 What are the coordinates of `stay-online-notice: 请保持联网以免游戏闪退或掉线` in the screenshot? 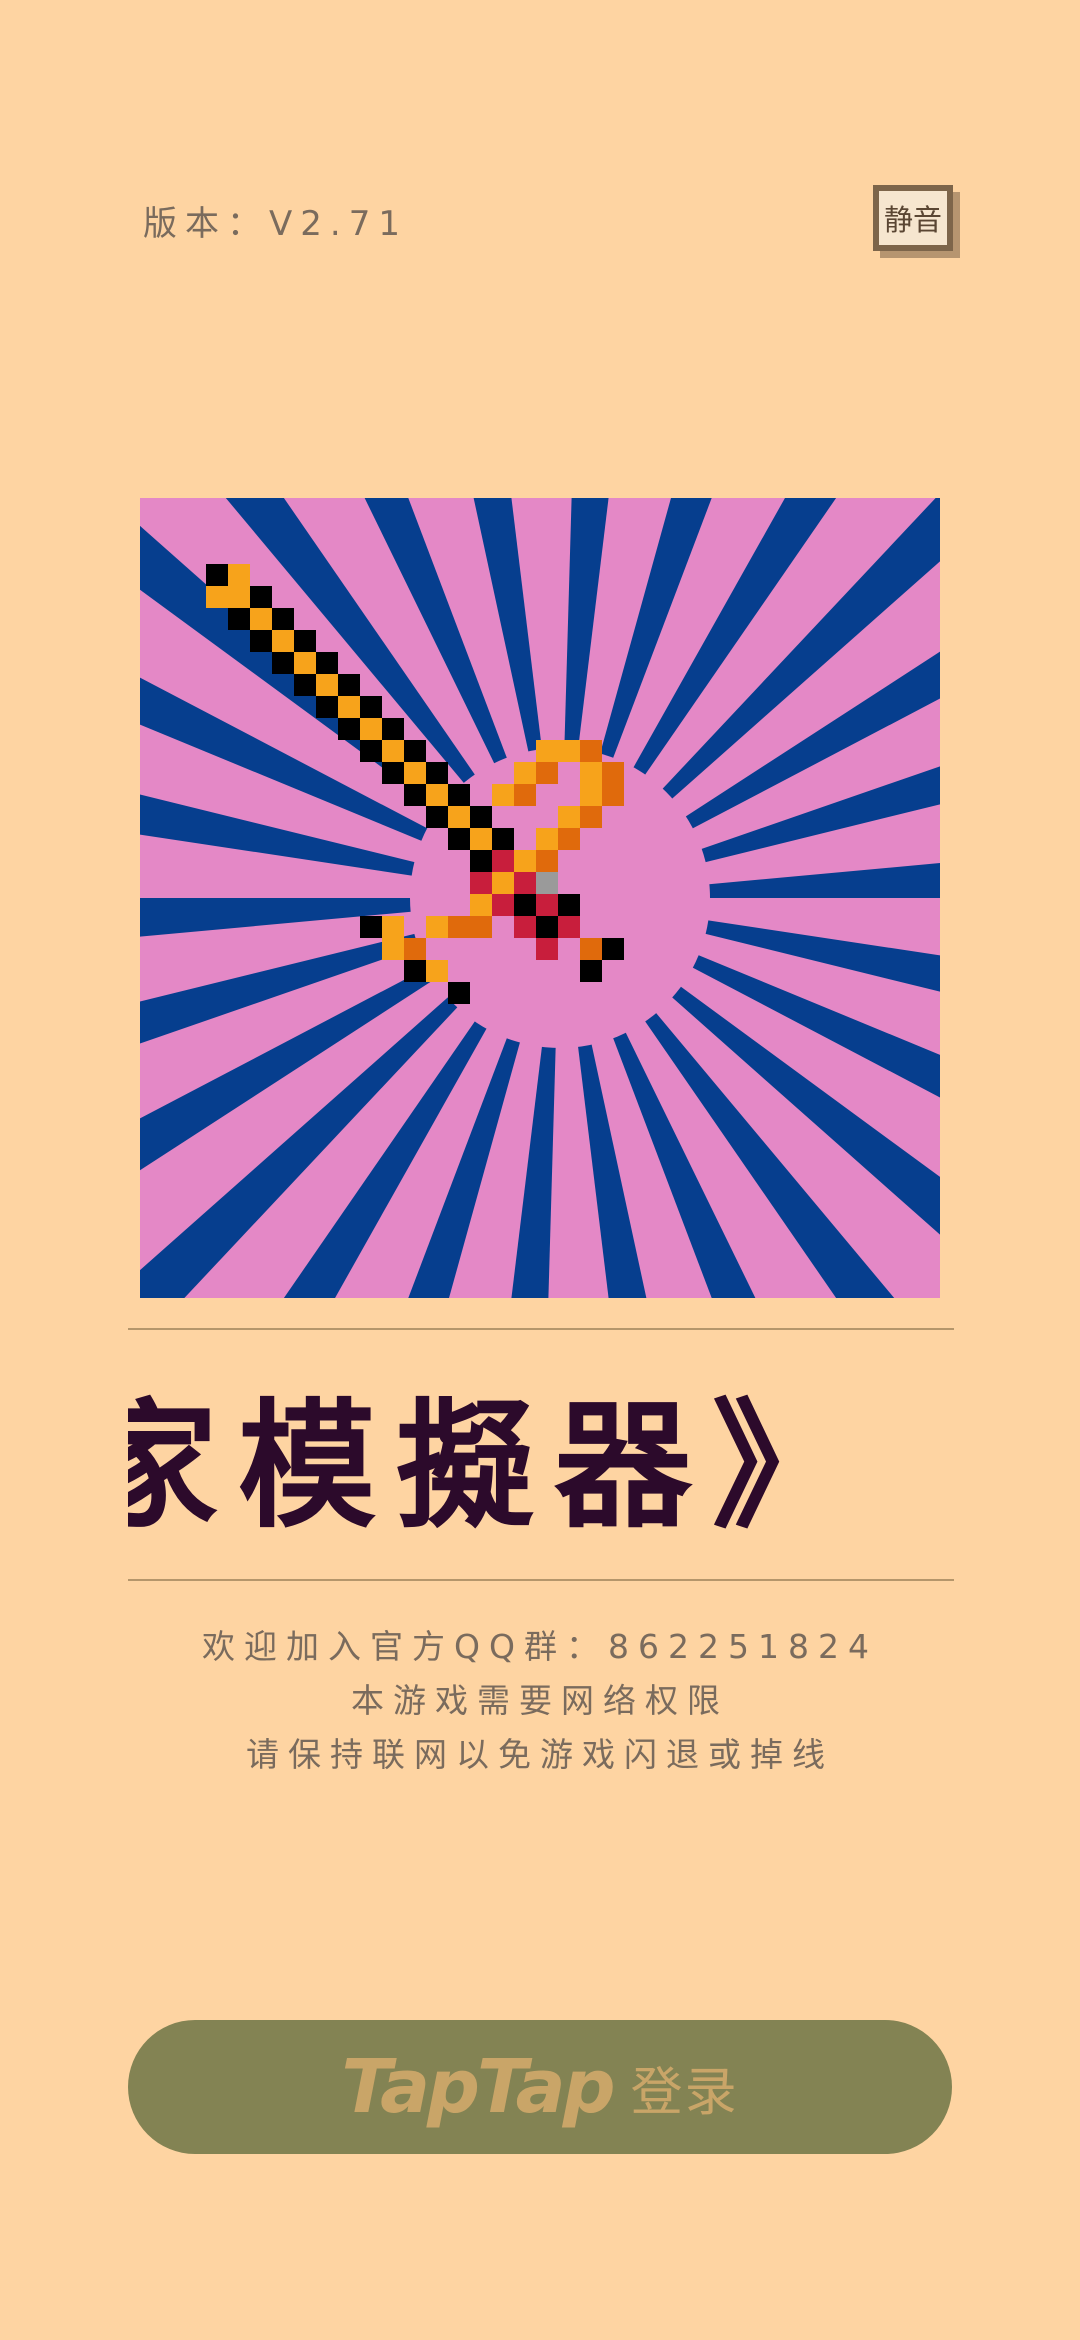 It's located at (540, 1754).